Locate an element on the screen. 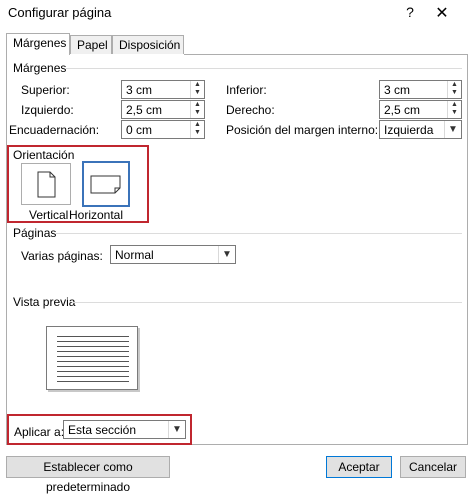  portrait-page-icon is located at coordinates (46, 184).